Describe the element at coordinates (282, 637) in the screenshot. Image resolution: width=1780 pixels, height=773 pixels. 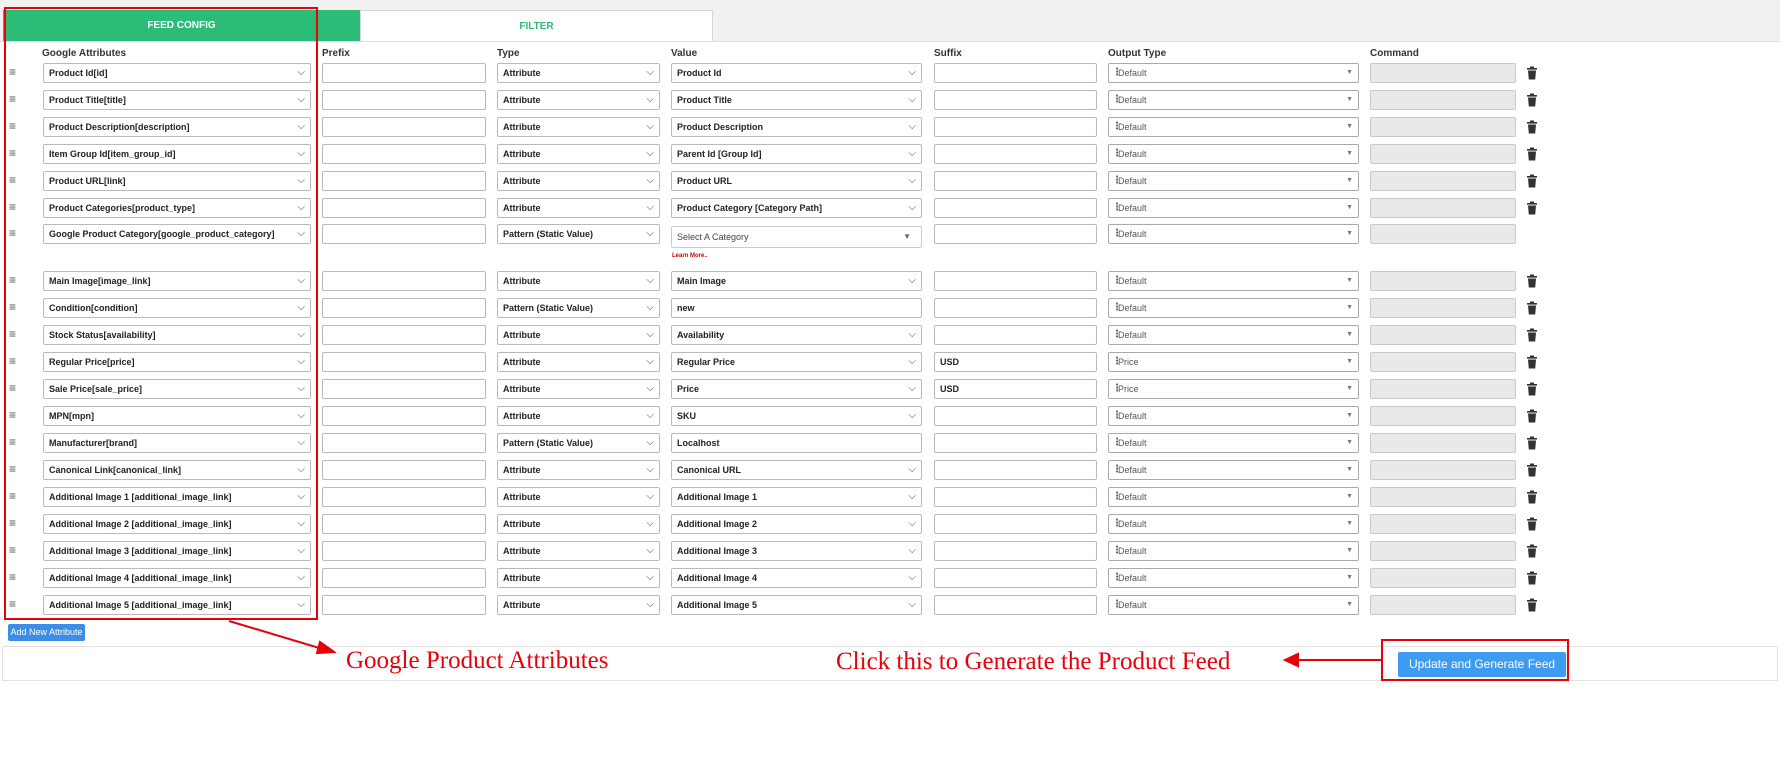
I see `arrow-to-attributes` at that location.